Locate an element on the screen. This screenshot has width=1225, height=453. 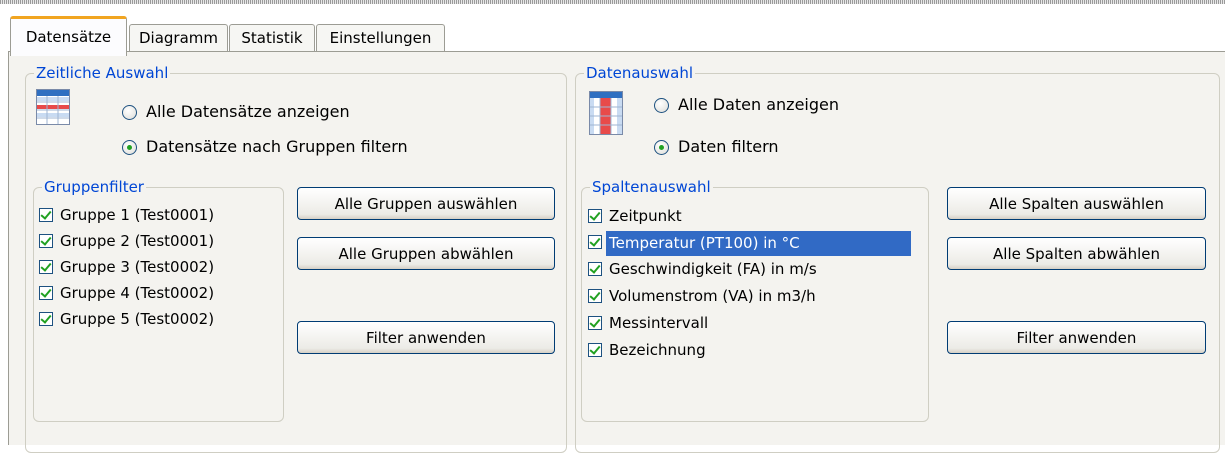
column-zeitpunkt-label: Zeitpunkt is located at coordinates (645, 216).